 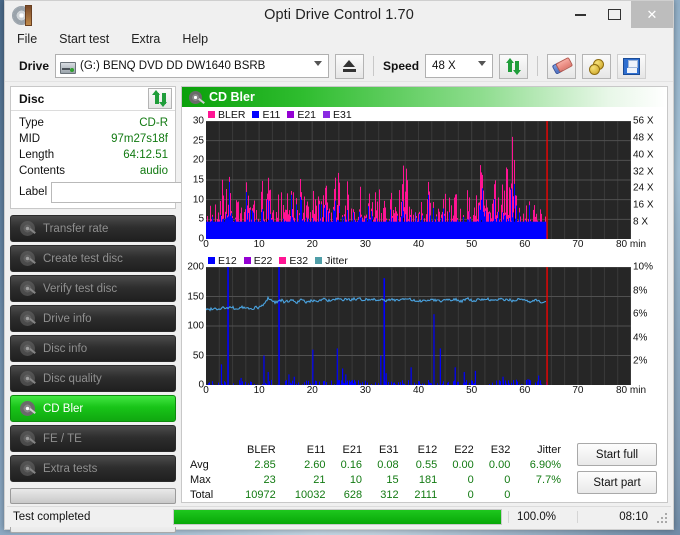 I want to click on eject-icon, so click(x=350, y=66).